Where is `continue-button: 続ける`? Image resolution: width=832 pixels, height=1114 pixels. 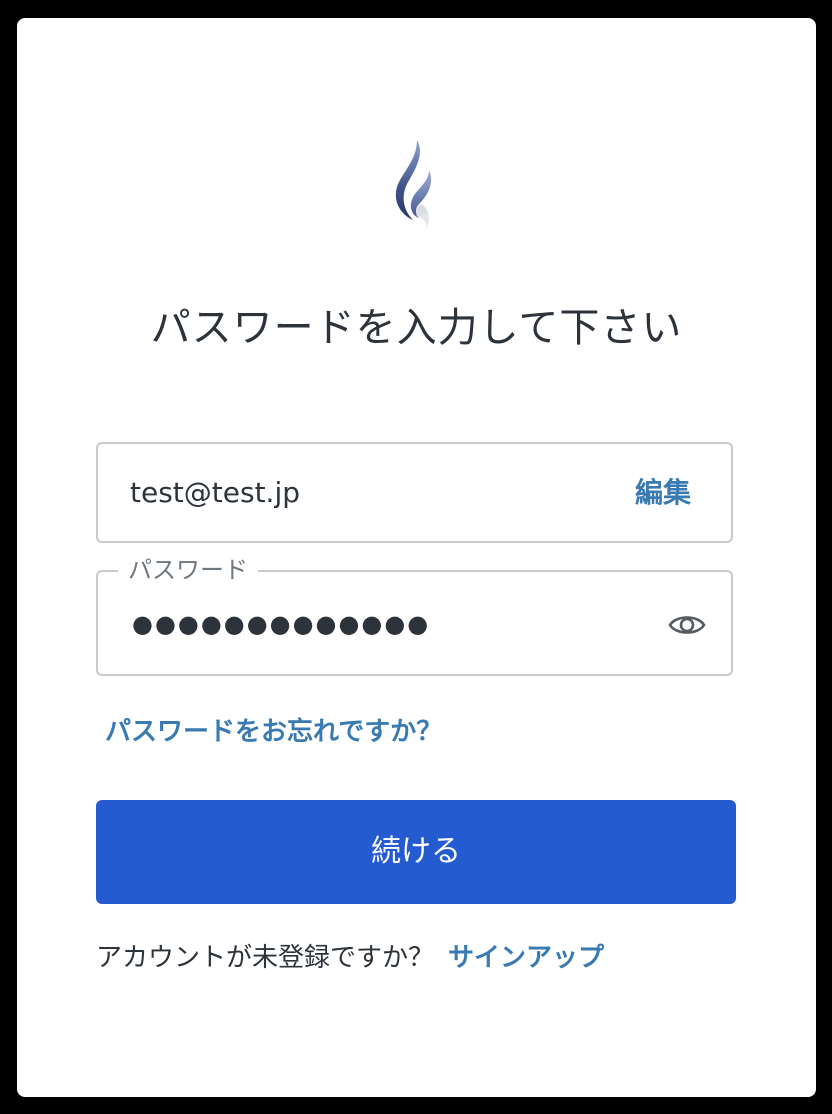 continue-button: 続ける is located at coordinates (416, 852).